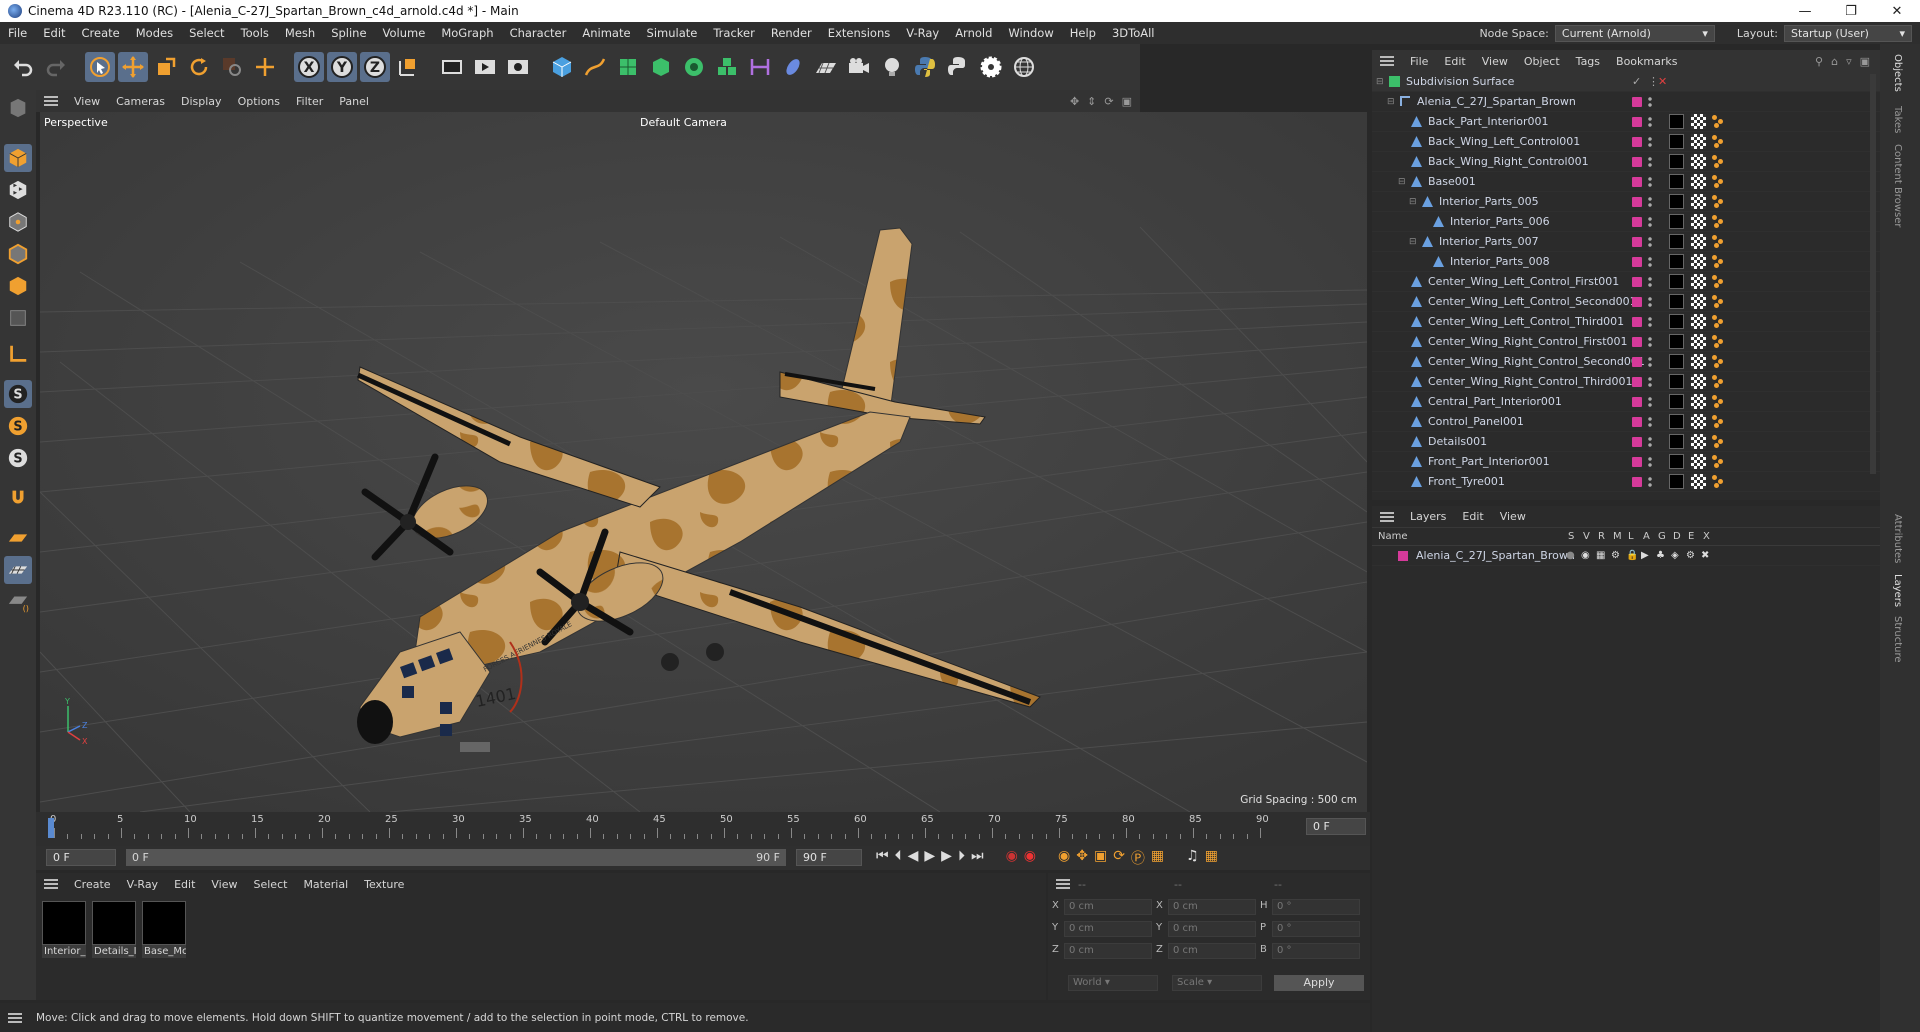 The height and width of the screenshot is (1032, 1920). What do you see at coordinates (1626, 182) in the screenshot?
I see `object-row: ⊟ Base001` at bounding box center [1626, 182].